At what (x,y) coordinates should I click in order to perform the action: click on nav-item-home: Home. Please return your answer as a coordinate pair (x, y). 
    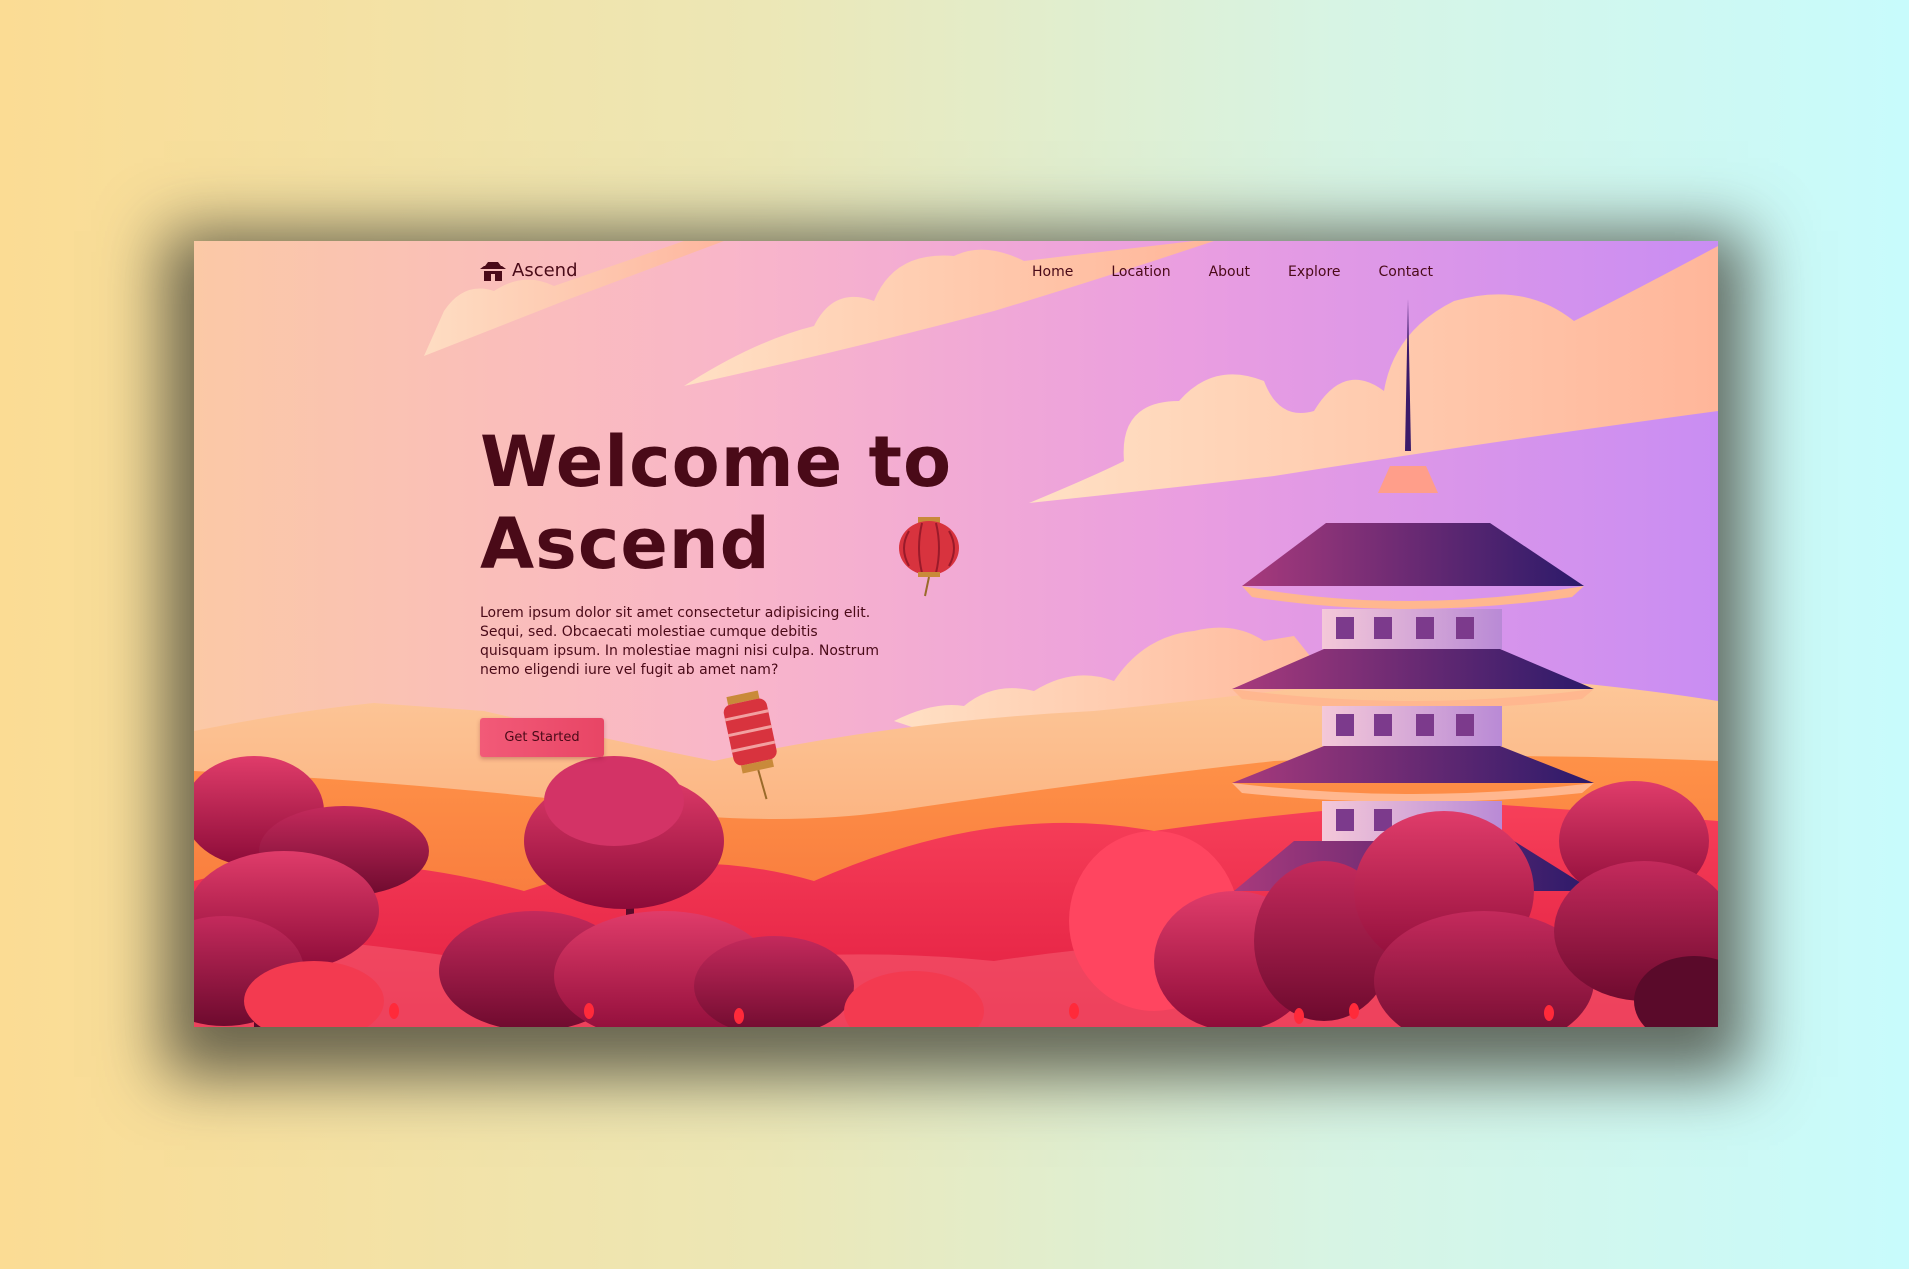
    Looking at the image, I should click on (1052, 272).